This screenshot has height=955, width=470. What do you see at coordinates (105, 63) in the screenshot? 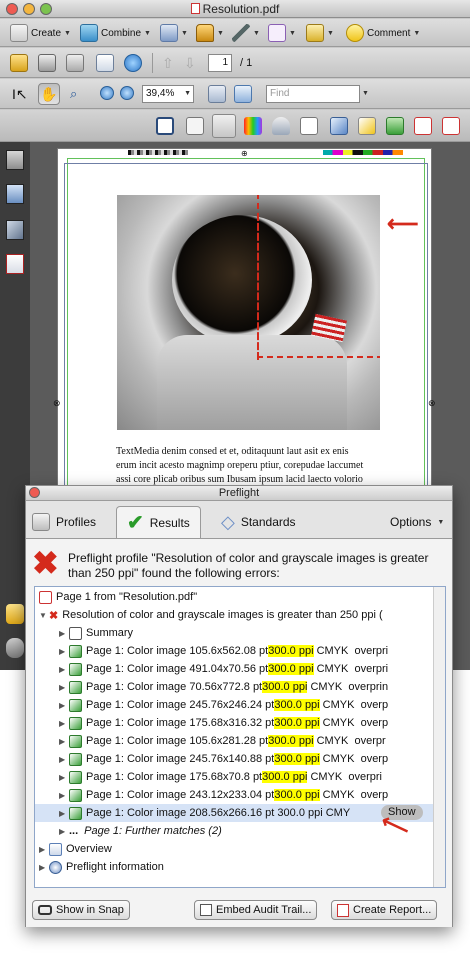
I see `email-icon` at bounding box center [105, 63].